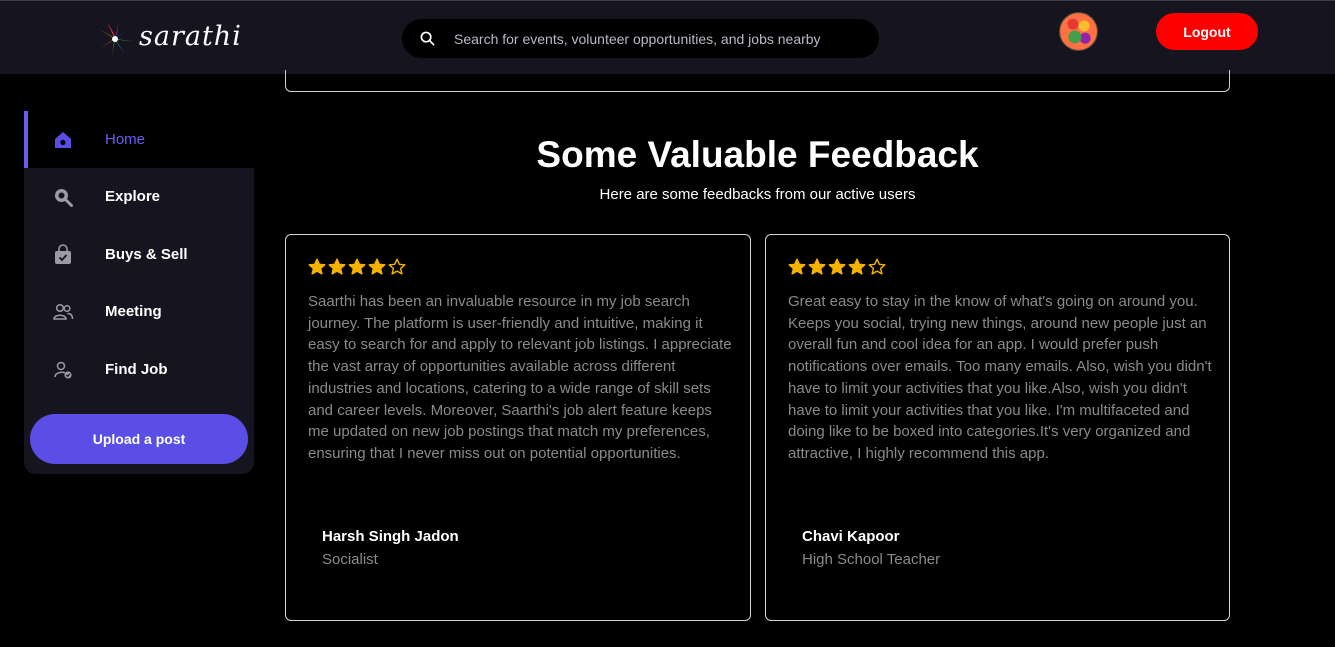 The height and width of the screenshot is (647, 1335). I want to click on sidebar-item-buys-sell: Buys & Sell, so click(139, 254).